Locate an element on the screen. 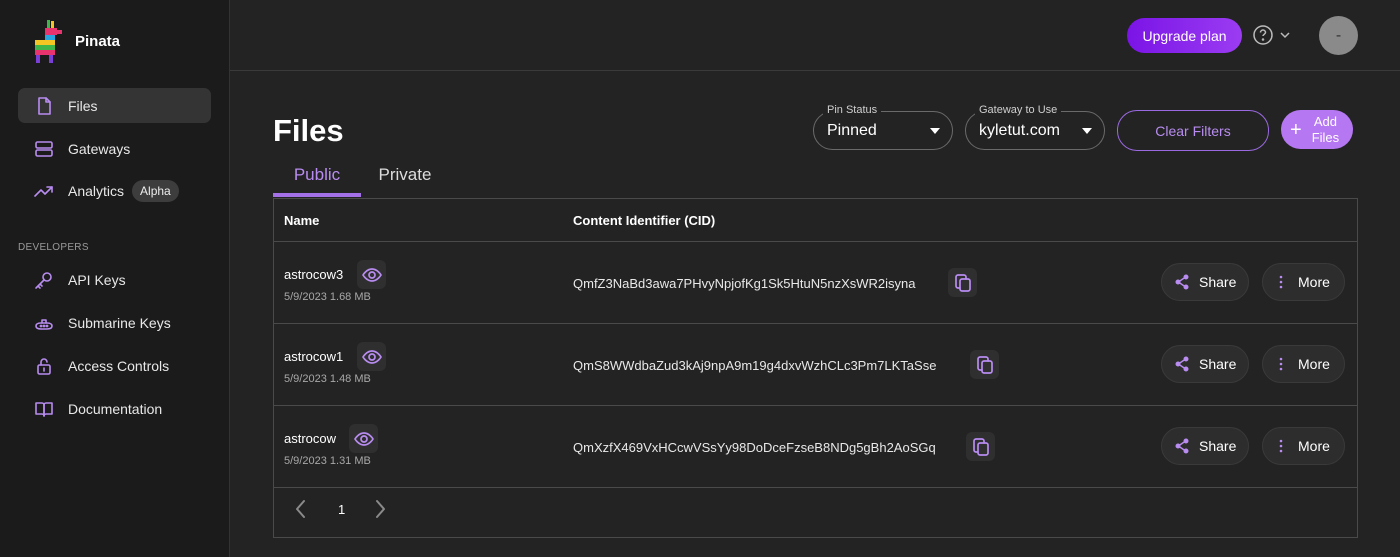  file-meta: 5/9/2023 1.68 MB is located at coordinates (327, 297).